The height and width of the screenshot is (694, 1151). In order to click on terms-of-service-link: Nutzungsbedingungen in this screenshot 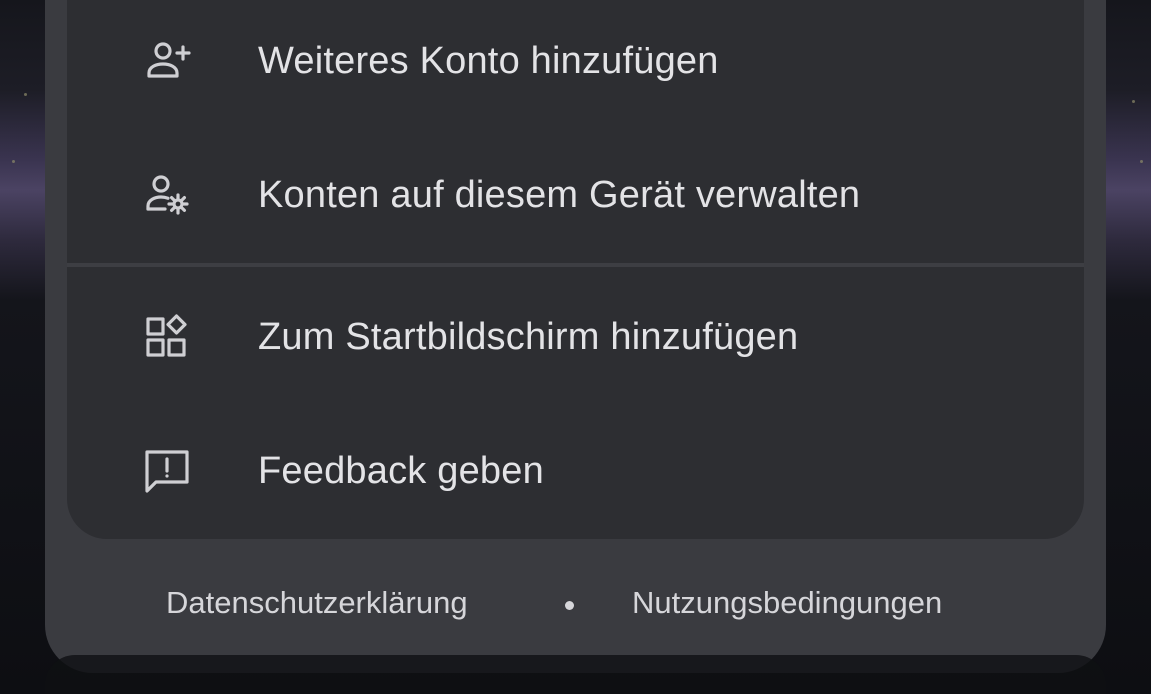, I will do `click(787, 603)`.